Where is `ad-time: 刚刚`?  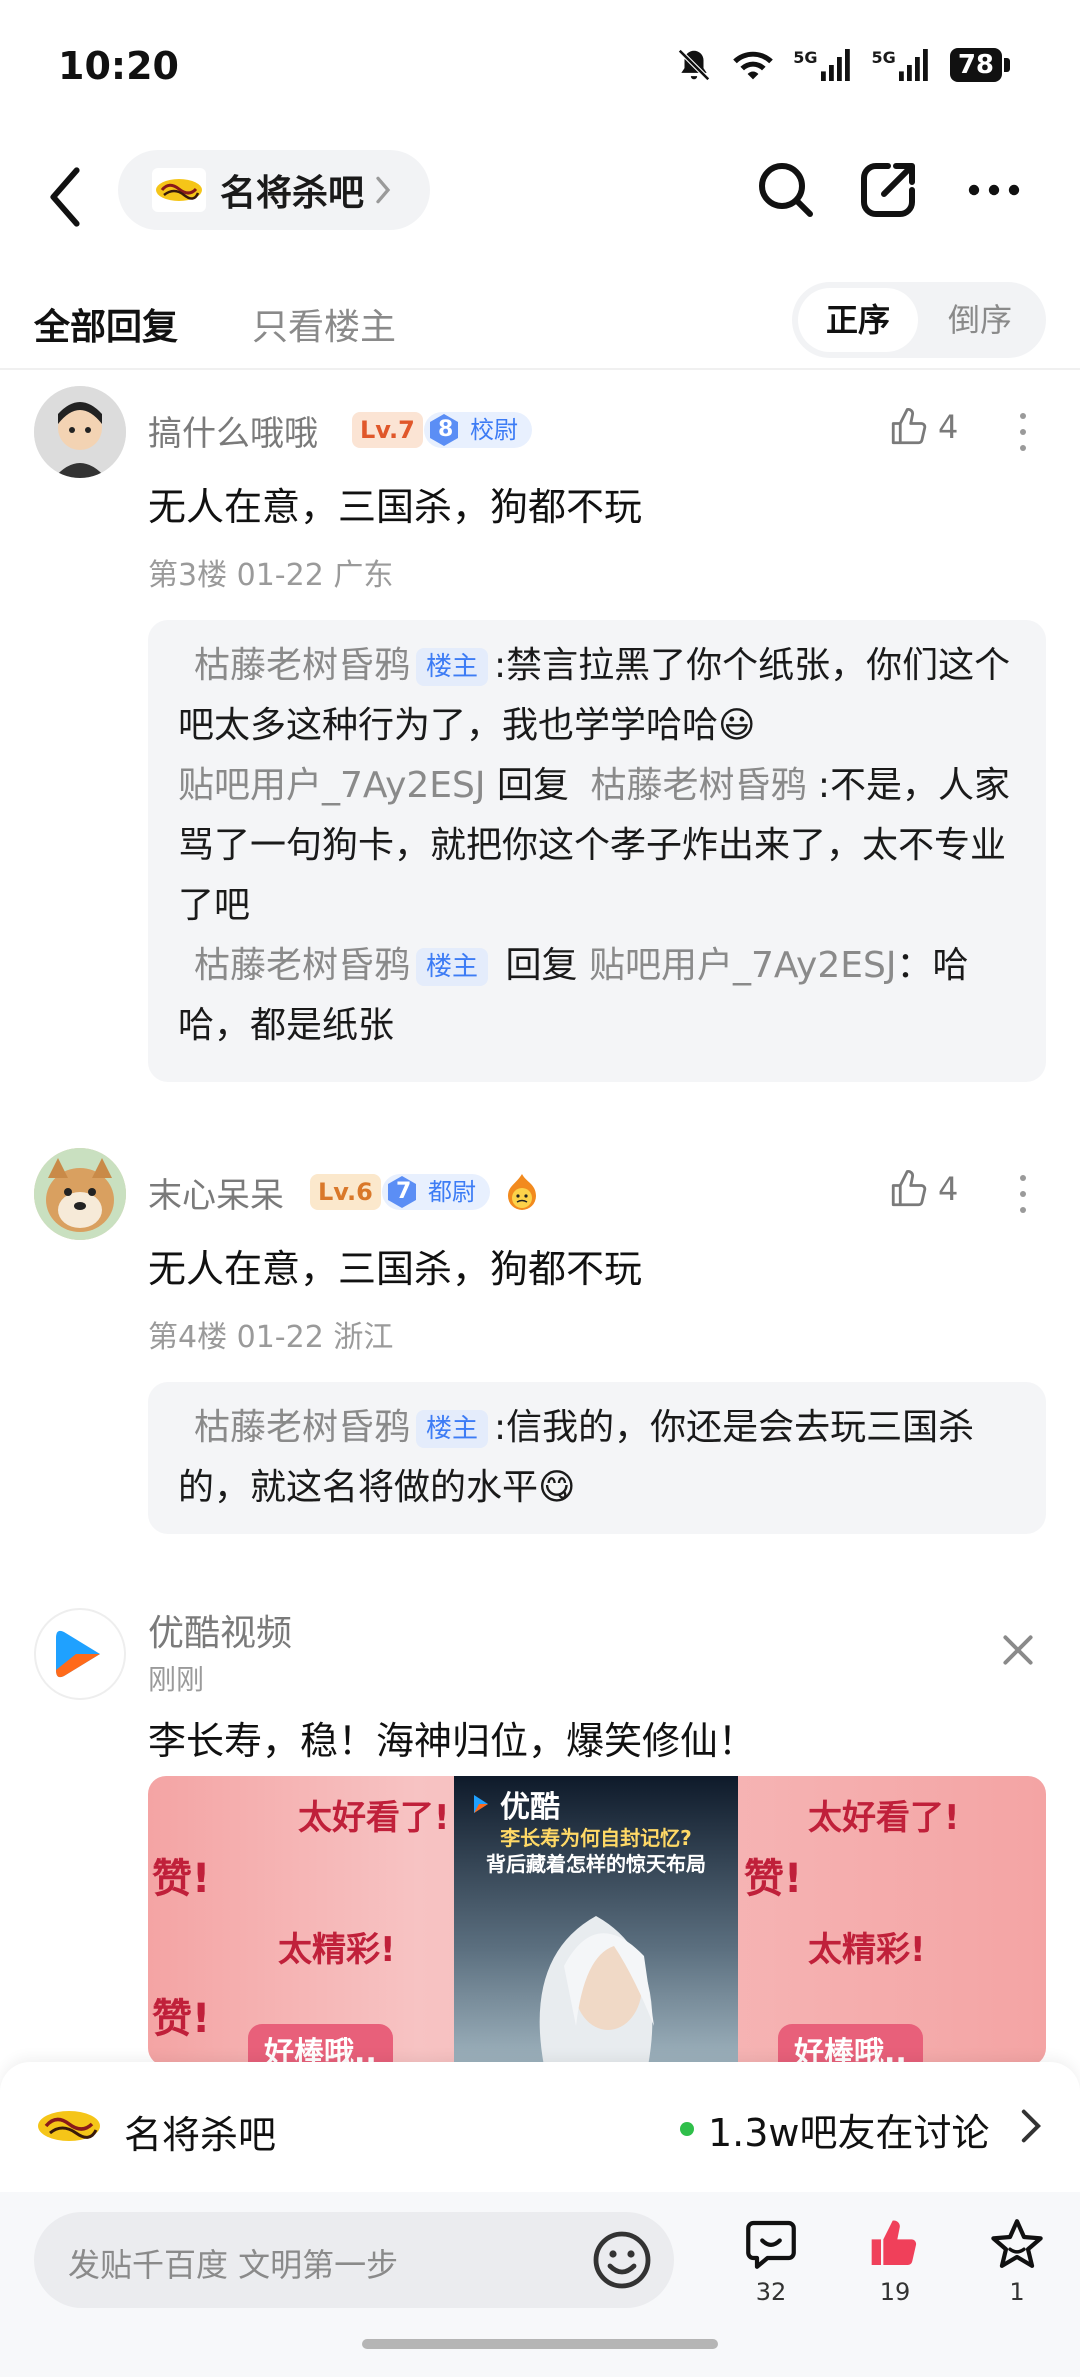
ad-time: 刚刚 is located at coordinates (176, 1679).